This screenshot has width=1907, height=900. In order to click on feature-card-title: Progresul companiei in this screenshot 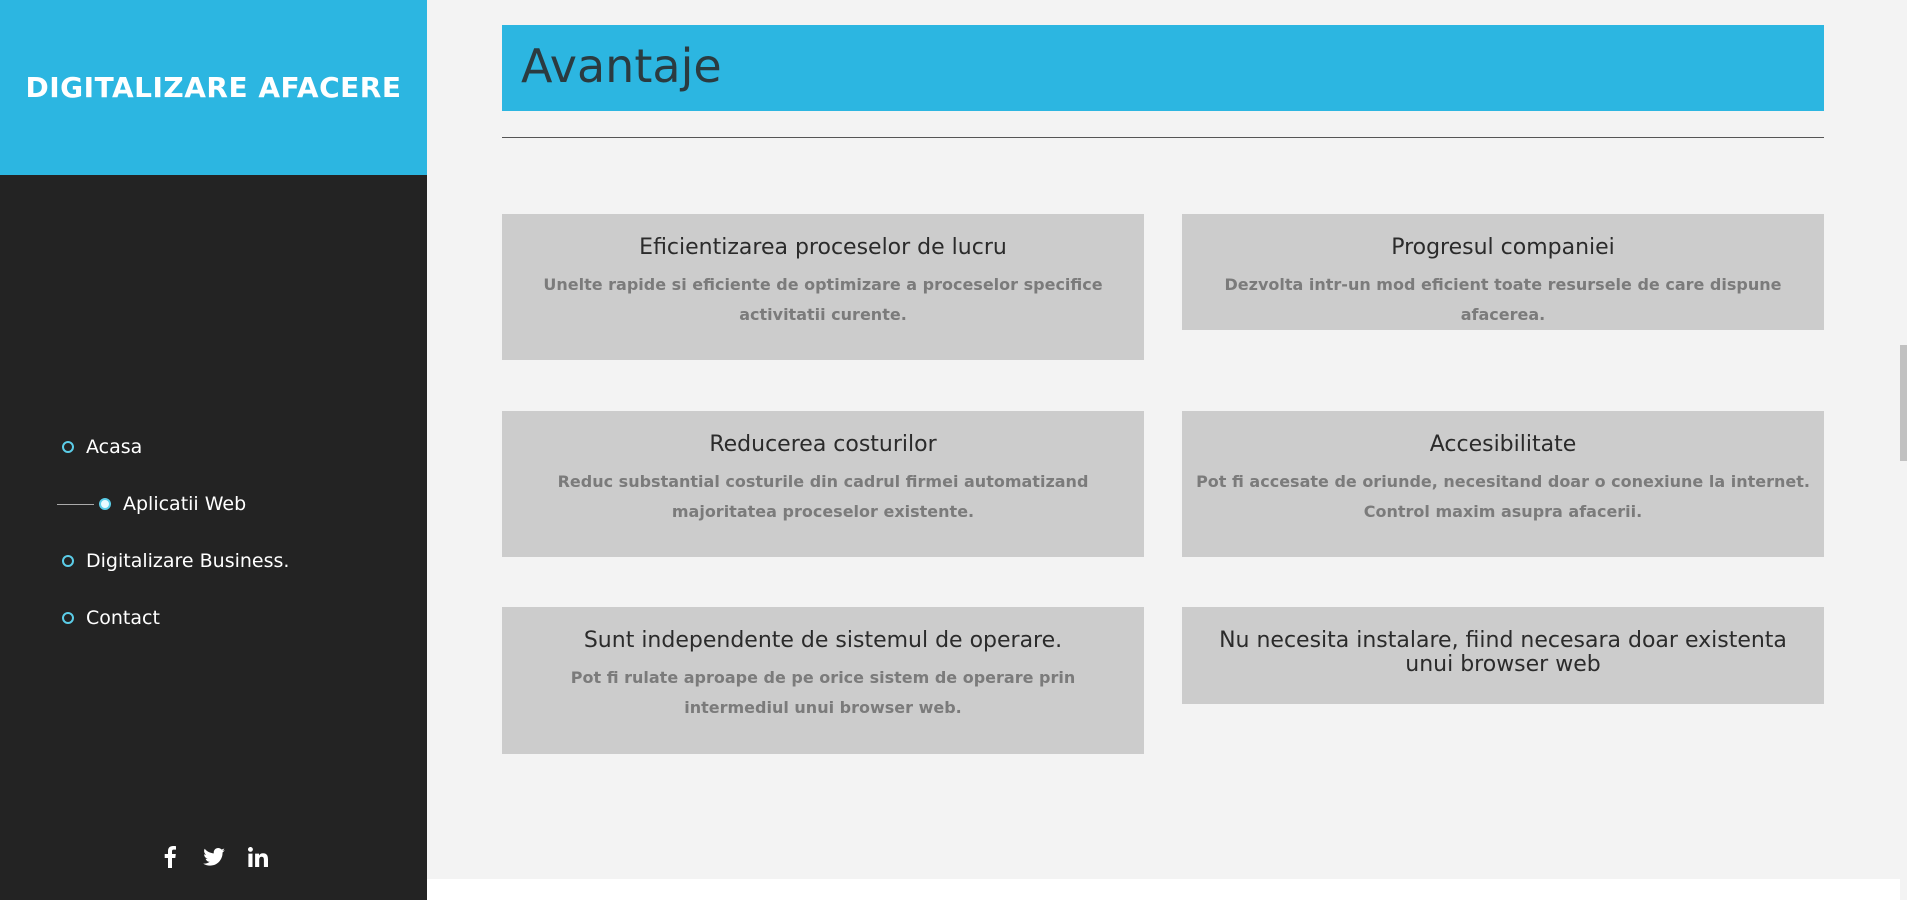, I will do `click(1503, 247)`.